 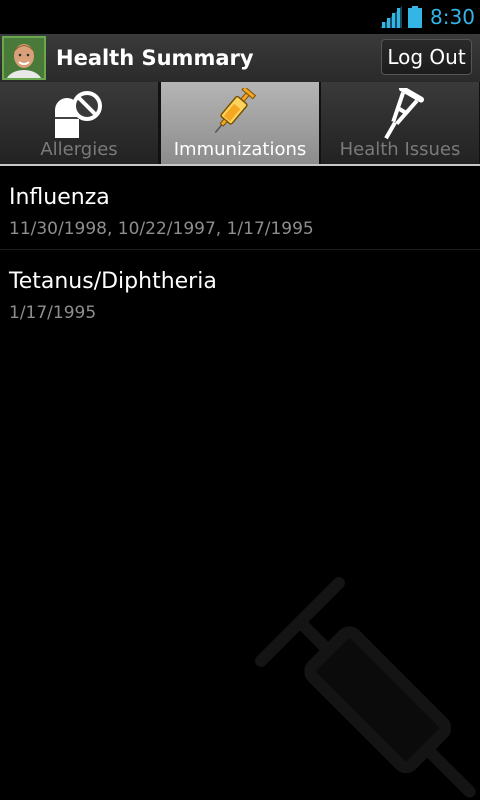 What do you see at coordinates (79, 149) in the screenshot?
I see `tab-label: Allergies` at bounding box center [79, 149].